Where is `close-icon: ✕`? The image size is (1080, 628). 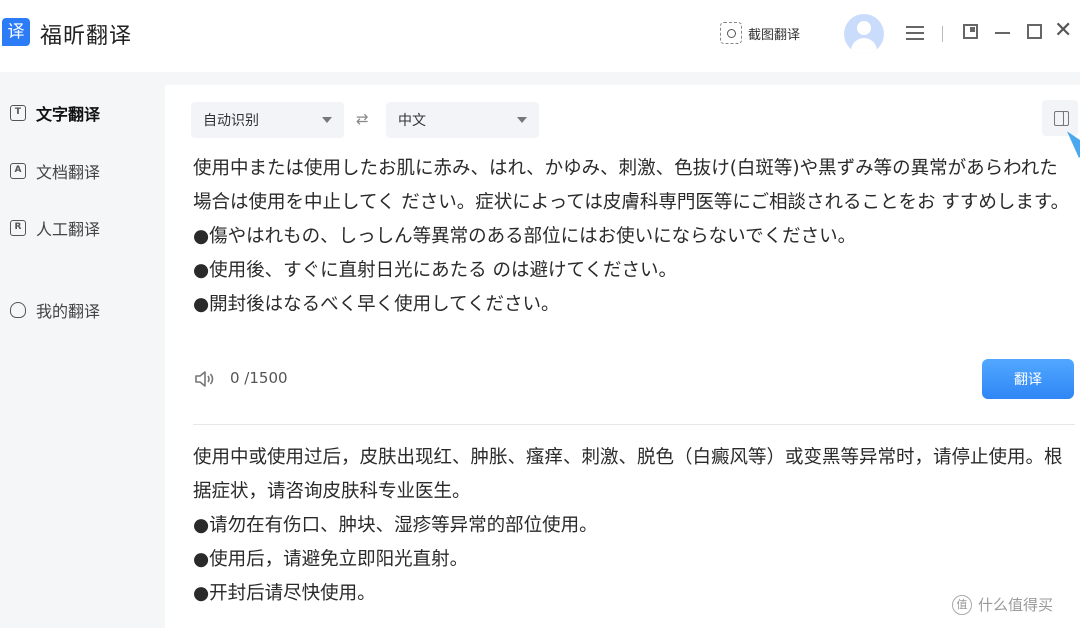
close-icon: ✕ is located at coordinates (1063, 31).